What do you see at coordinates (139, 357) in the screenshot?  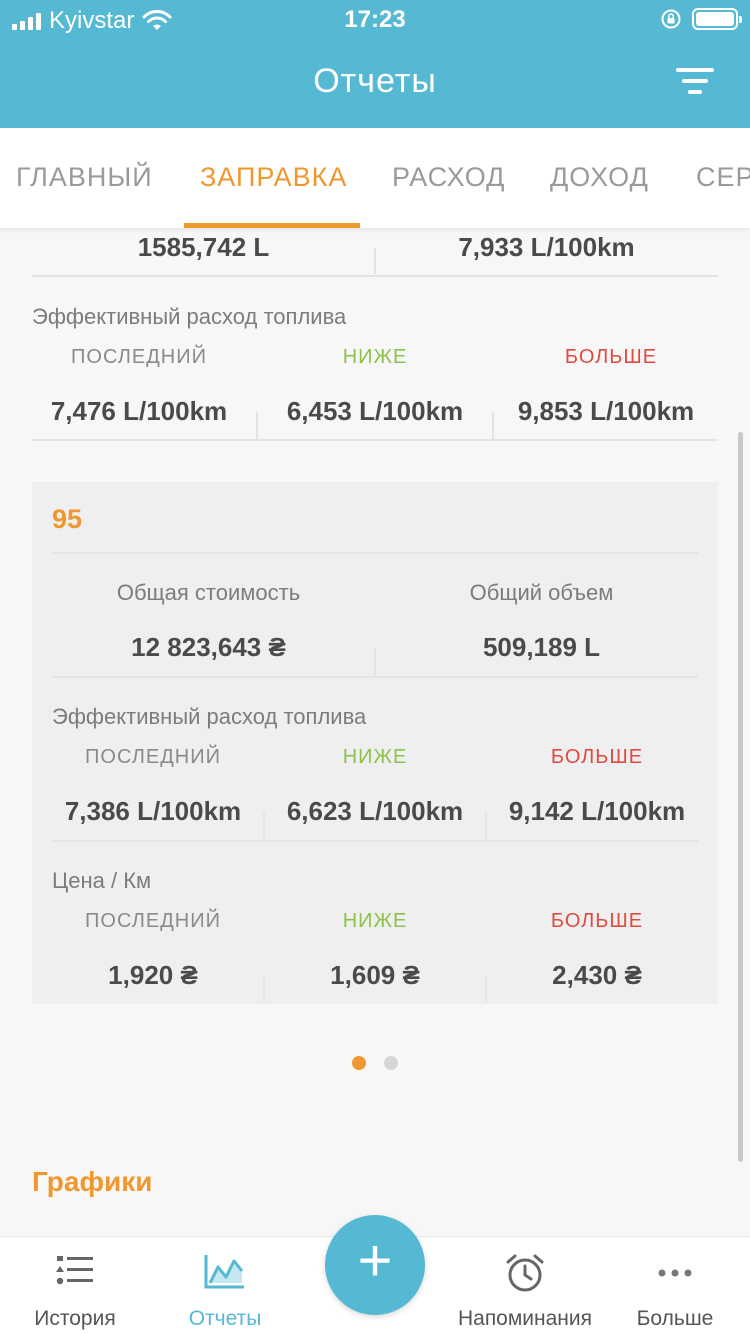 I see `header-last: ПОСЛЕДНИЙ` at bounding box center [139, 357].